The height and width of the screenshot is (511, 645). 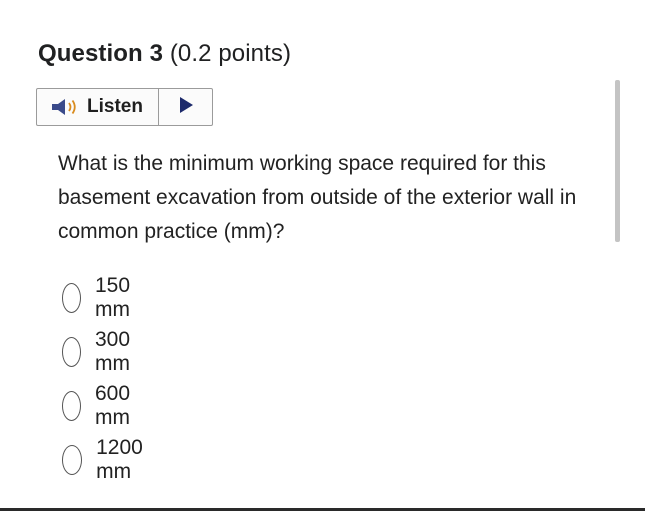 What do you see at coordinates (113, 297) in the screenshot?
I see `option-label: 150 mm` at bounding box center [113, 297].